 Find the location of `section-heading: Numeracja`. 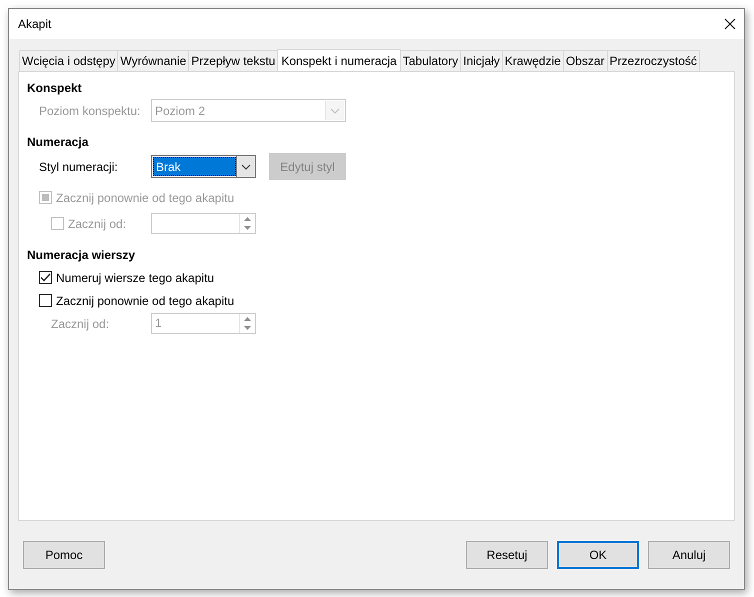

section-heading: Numeracja is located at coordinates (58, 142).